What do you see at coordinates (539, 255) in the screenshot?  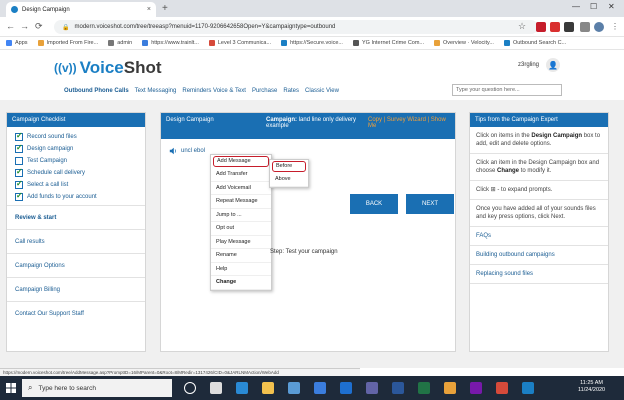 I see `building-campaigns-link: Building outbound campaigns` at bounding box center [539, 255].